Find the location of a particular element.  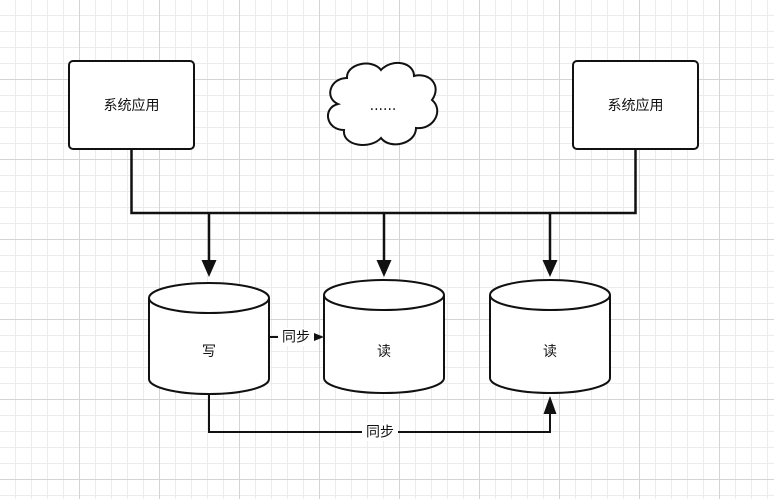

db-write-body is located at coordinates (209, 338).